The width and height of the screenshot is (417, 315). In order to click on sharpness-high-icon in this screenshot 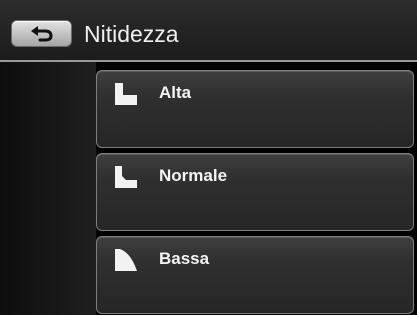, I will do `click(126, 94)`.